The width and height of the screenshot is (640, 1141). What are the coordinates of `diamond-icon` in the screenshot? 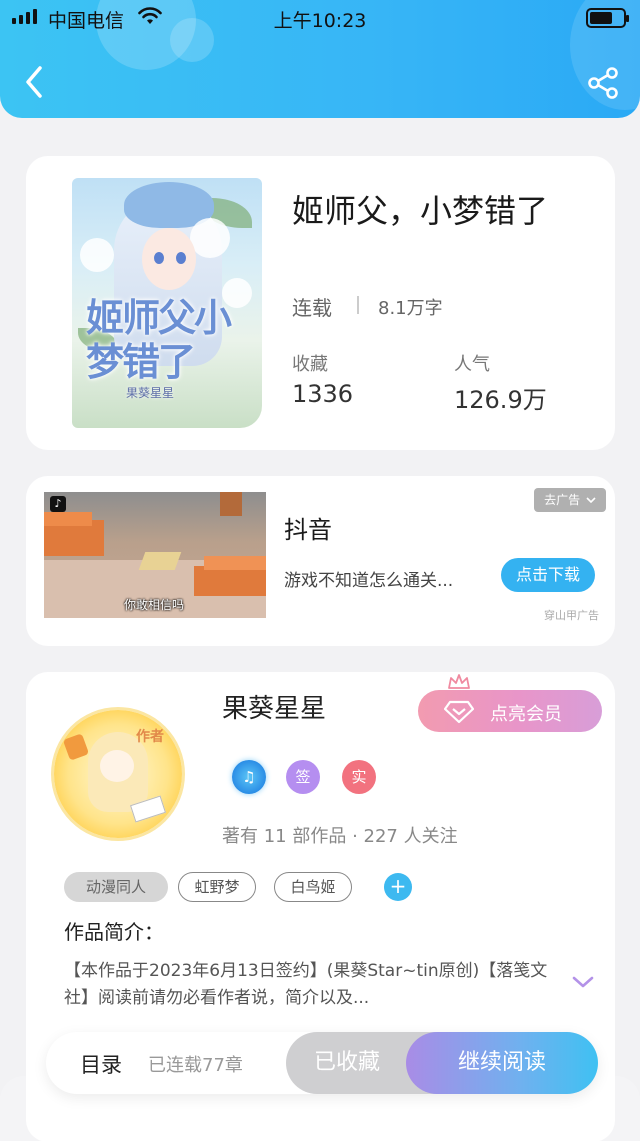 It's located at (459, 712).